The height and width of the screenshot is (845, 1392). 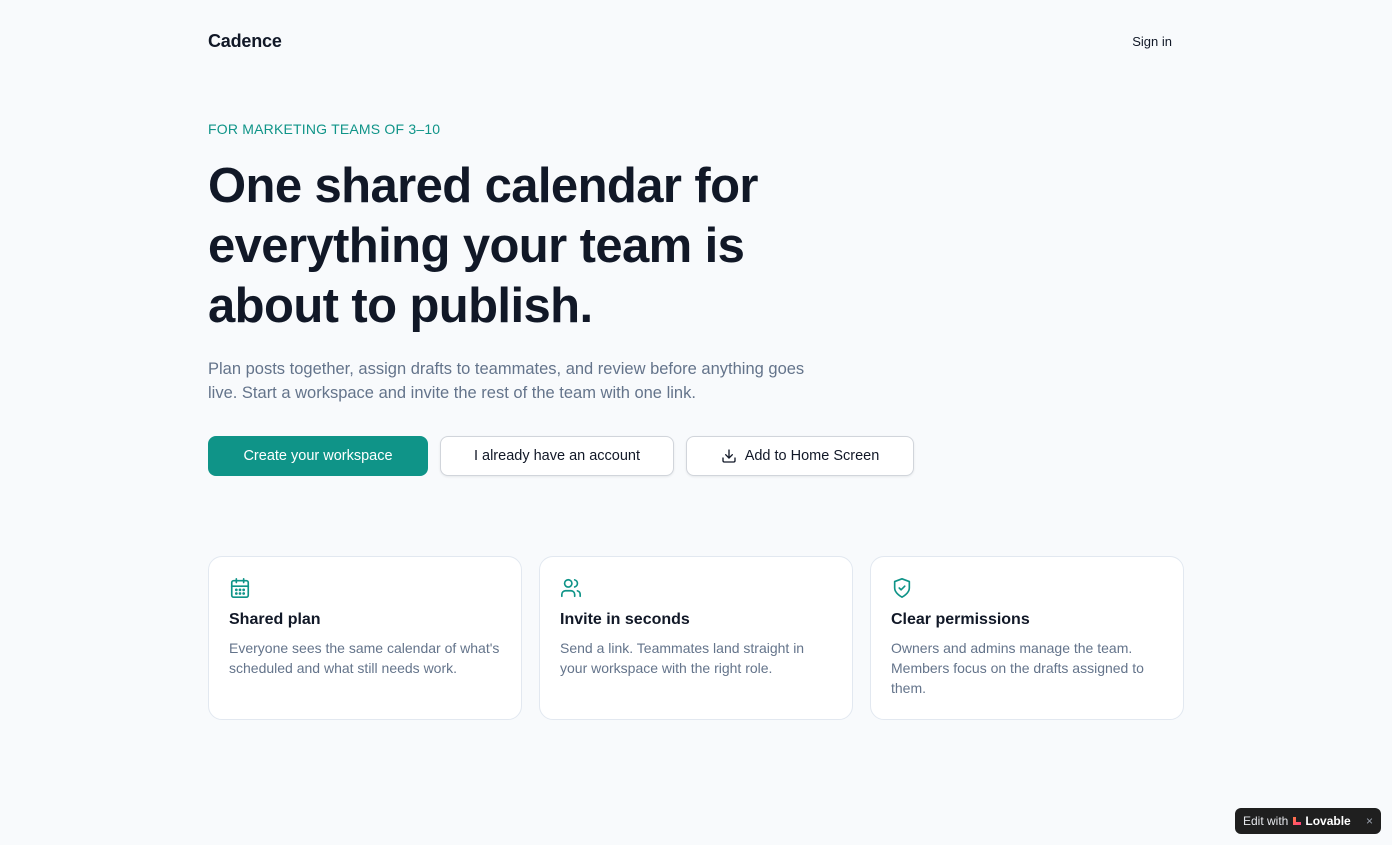 I want to click on lovable-logo: Lovable, so click(x=1321, y=821).